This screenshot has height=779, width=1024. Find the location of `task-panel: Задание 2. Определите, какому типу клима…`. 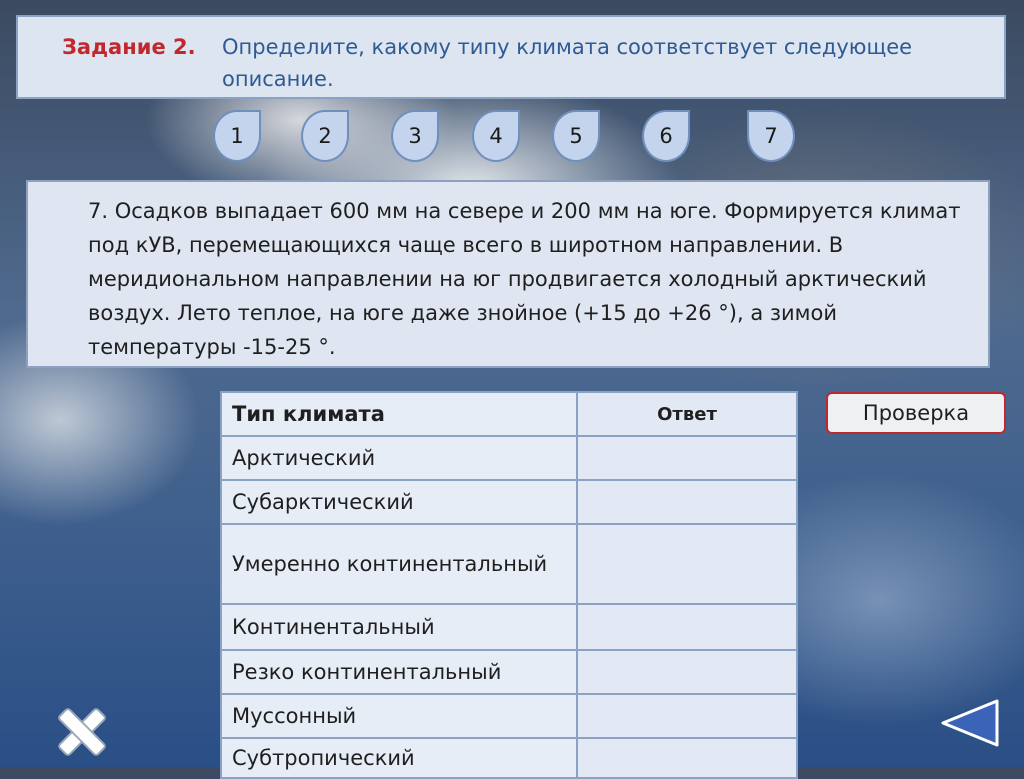

task-panel: Задание 2. Определите, какому типу клима… is located at coordinates (511, 57).